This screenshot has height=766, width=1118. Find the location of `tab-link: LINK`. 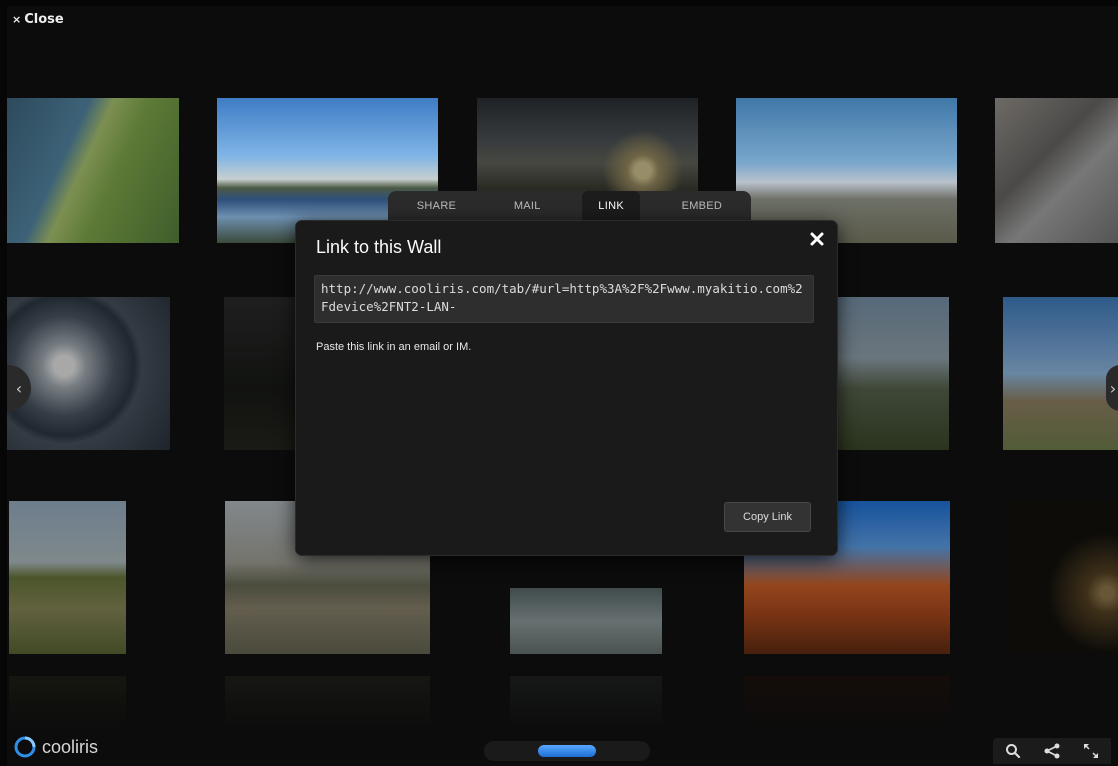

tab-link: LINK is located at coordinates (611, 206).